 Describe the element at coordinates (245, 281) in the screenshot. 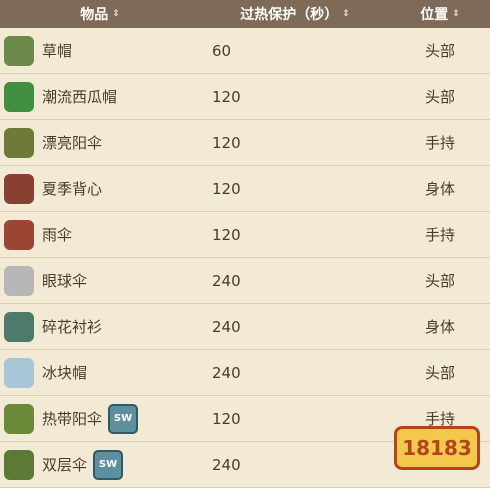

I see `table-row: 眼球伞 240 头部` at that location.